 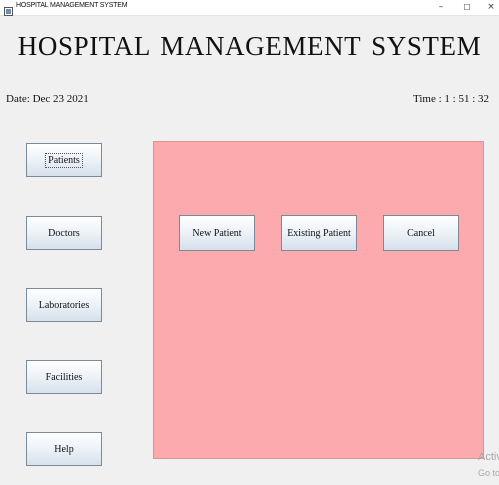 What do you see at coordinates (488, 473) in the screenshot?
I see `activation-watermark-line2: Go to` at bounding box center [488, 473].